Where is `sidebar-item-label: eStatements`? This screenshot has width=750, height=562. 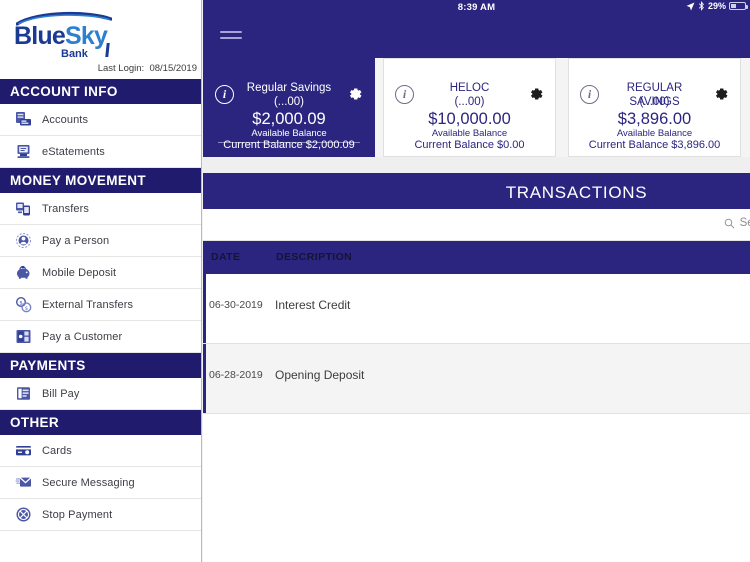
sidebar-item-label: eStatements is located at coordinates (73, 151).